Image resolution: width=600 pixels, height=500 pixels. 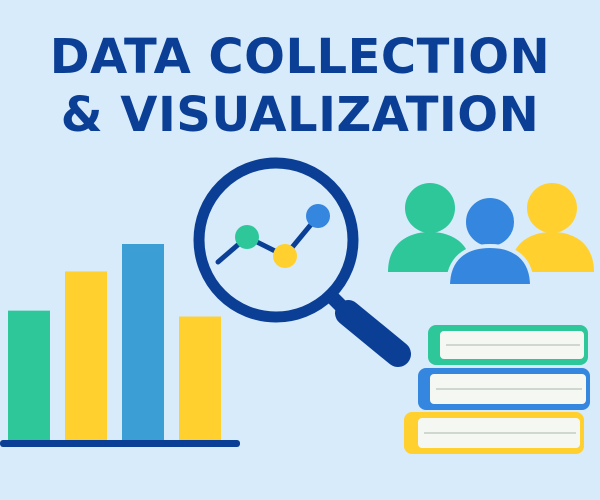 What do you see at coordinates (508, 345) in the screenshot?
I see `book-top` at bounding box center [508, 345].